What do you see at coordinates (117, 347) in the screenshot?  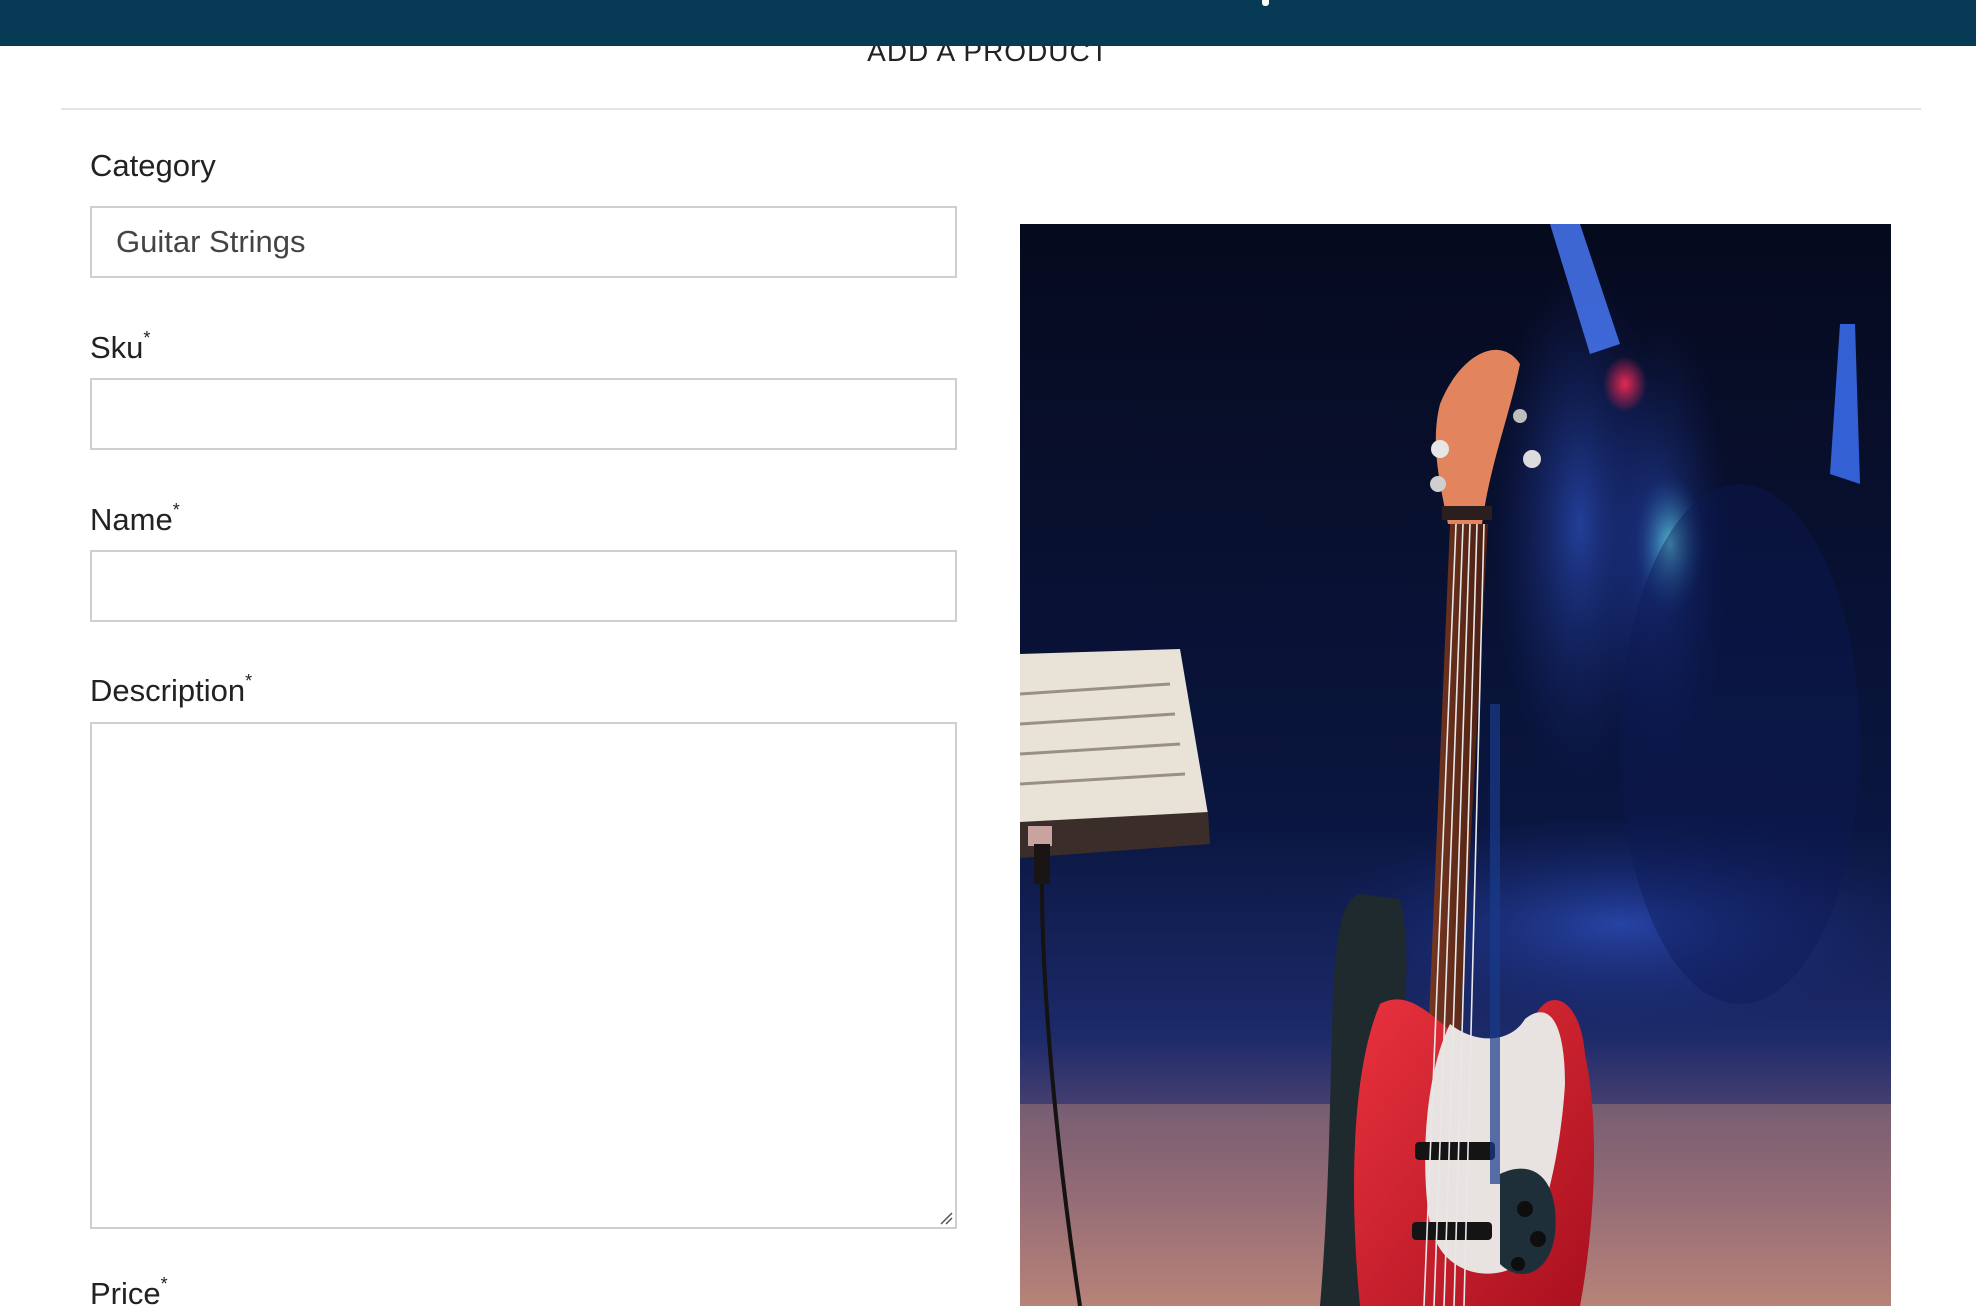 I see `sku-label-text: Sku` at bounding box center [117, 347].